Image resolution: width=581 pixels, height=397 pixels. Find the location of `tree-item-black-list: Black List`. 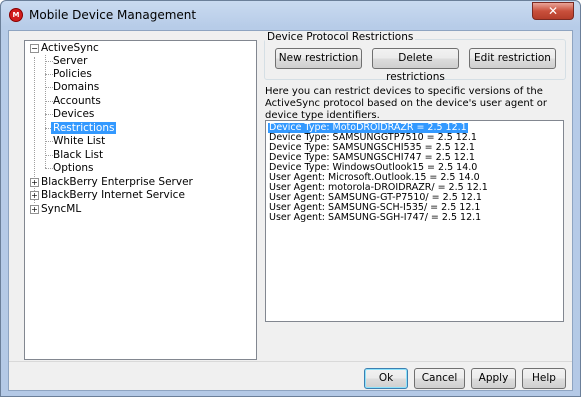

tree-item-black-list: Black List is located at coordinates (78, 155).